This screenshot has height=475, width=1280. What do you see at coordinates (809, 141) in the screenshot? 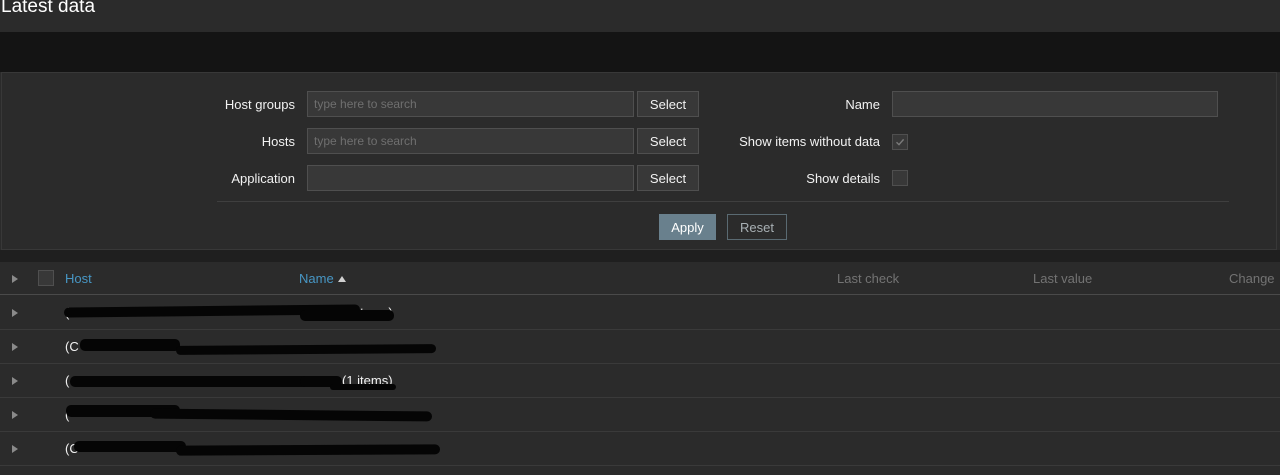
I see `show-items-without-data-label: Show items without data` at bounding box center [809, 141].